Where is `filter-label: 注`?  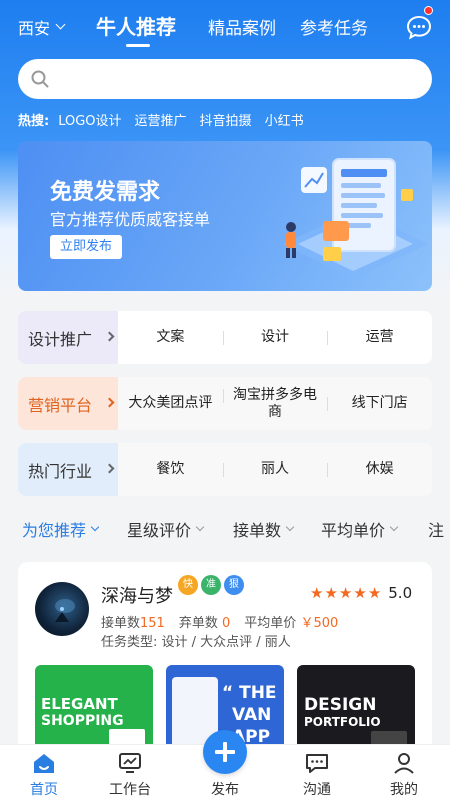
filter-label: 注 is located at coordinates (436, 530).